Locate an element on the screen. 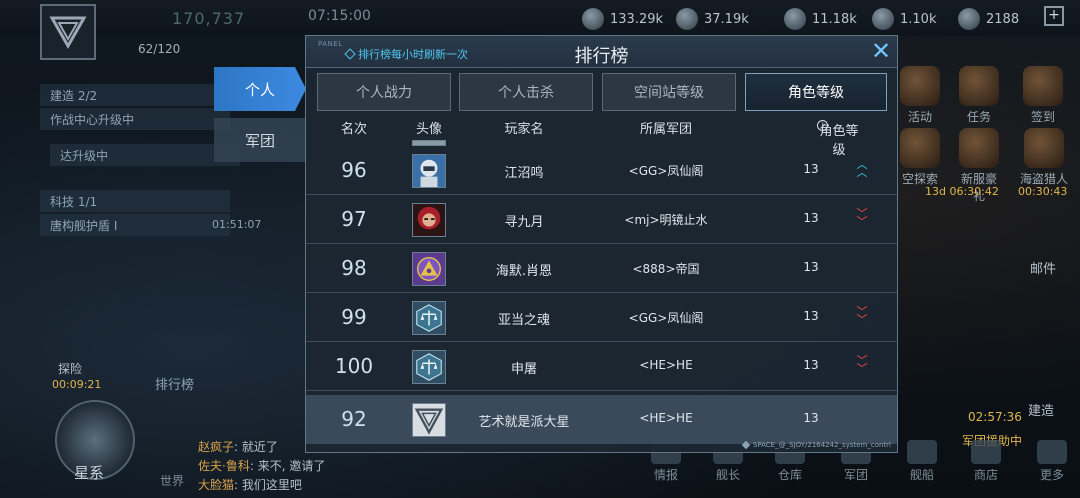  gift-timer: 13d 06:30:42 is located at coordinates (962, 191).